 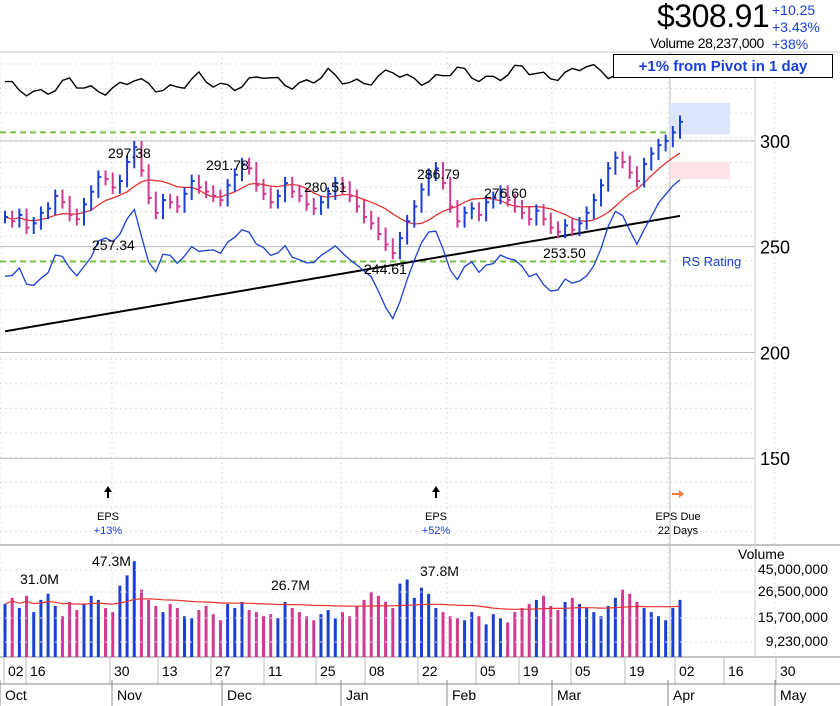 What do you see at coordinates (793, 617) in the screenshot?
I see `volume-tick-label: 15,700,000` at bounding box center [793, 617].